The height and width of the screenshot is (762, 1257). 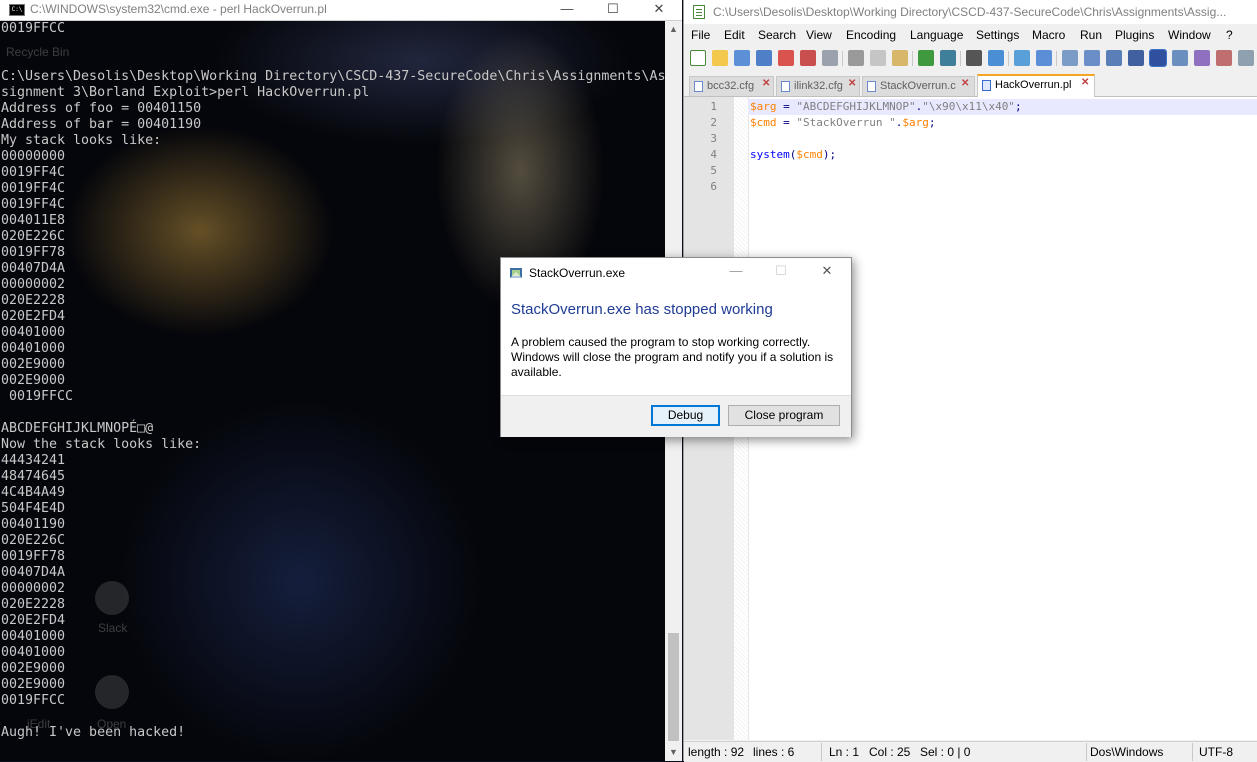 I want to click on doc-map-icon, so click(x=1202, y=58).